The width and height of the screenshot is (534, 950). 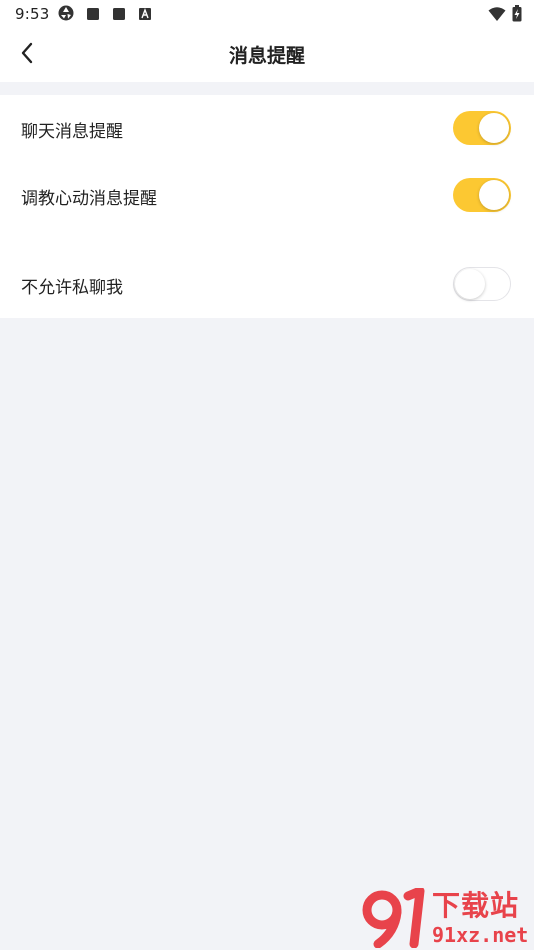 I want to click on chat-notification-toggle, so click(x=482, y=128).